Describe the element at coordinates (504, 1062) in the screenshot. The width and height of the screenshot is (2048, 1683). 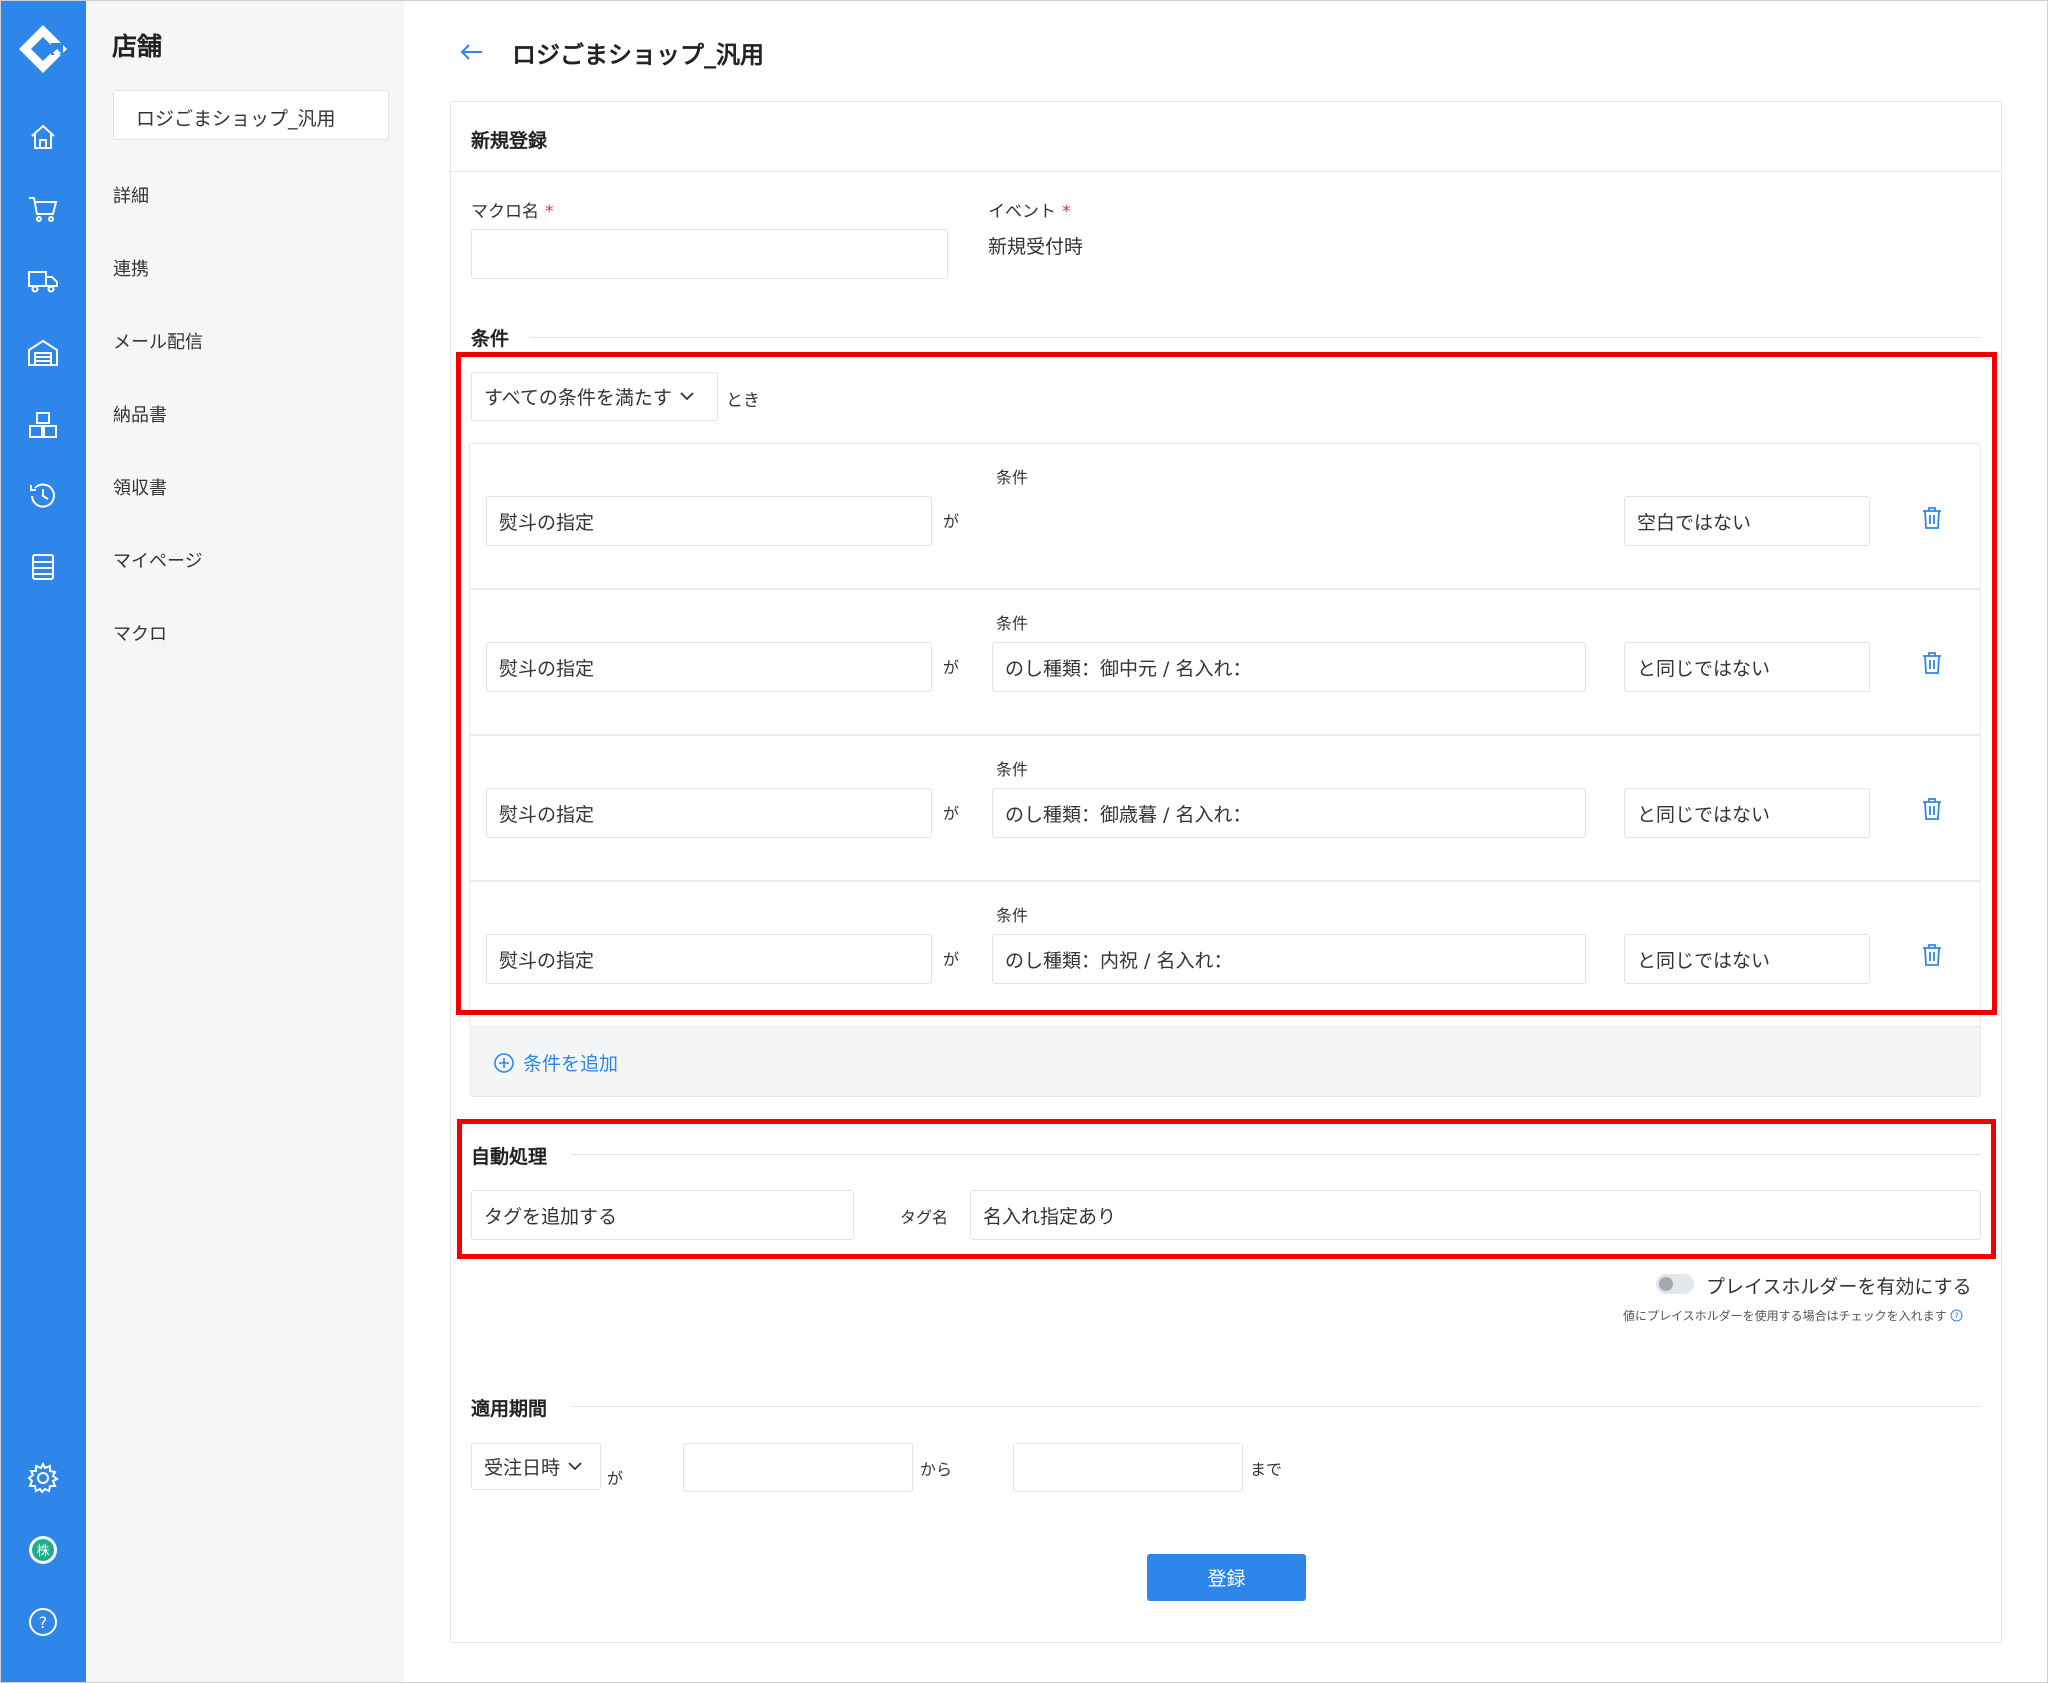
I see `plus-circle-icon` at that location.